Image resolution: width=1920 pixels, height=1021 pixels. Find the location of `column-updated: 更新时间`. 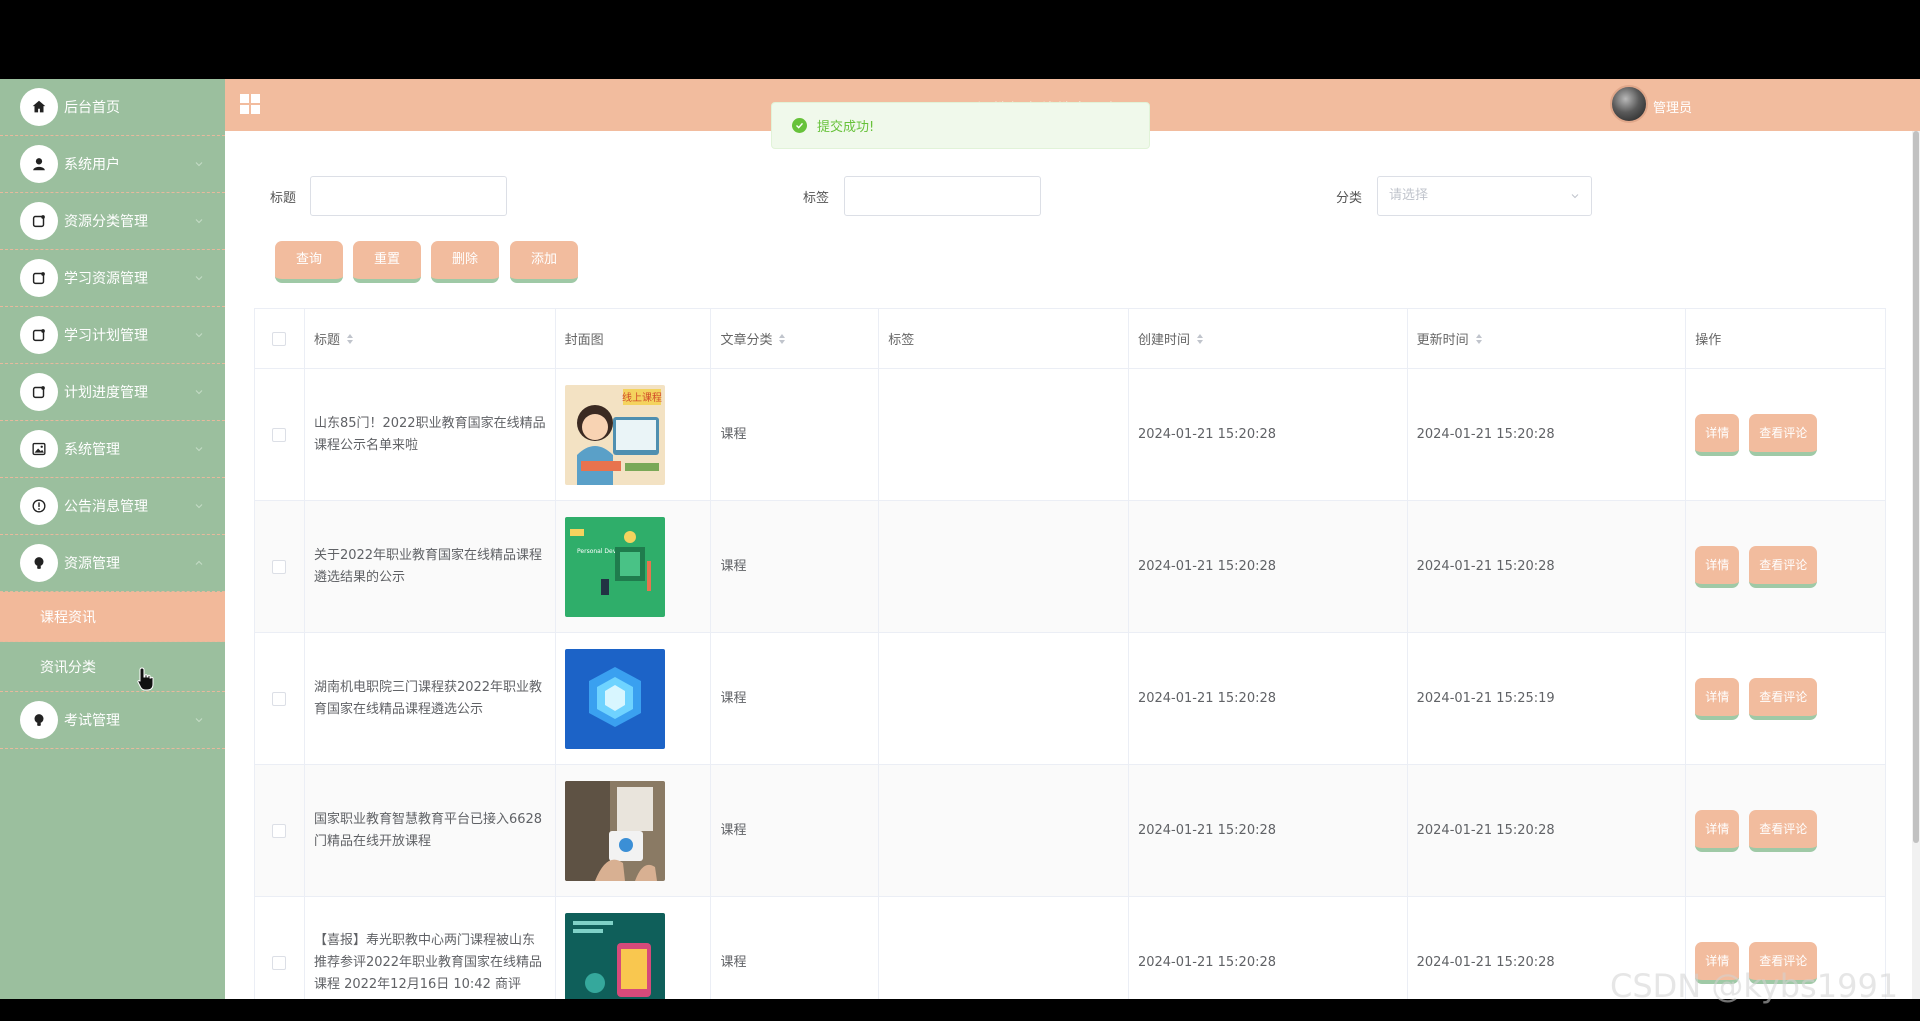

column-updated: 更新时间 is located at coordinates (1547, 338).